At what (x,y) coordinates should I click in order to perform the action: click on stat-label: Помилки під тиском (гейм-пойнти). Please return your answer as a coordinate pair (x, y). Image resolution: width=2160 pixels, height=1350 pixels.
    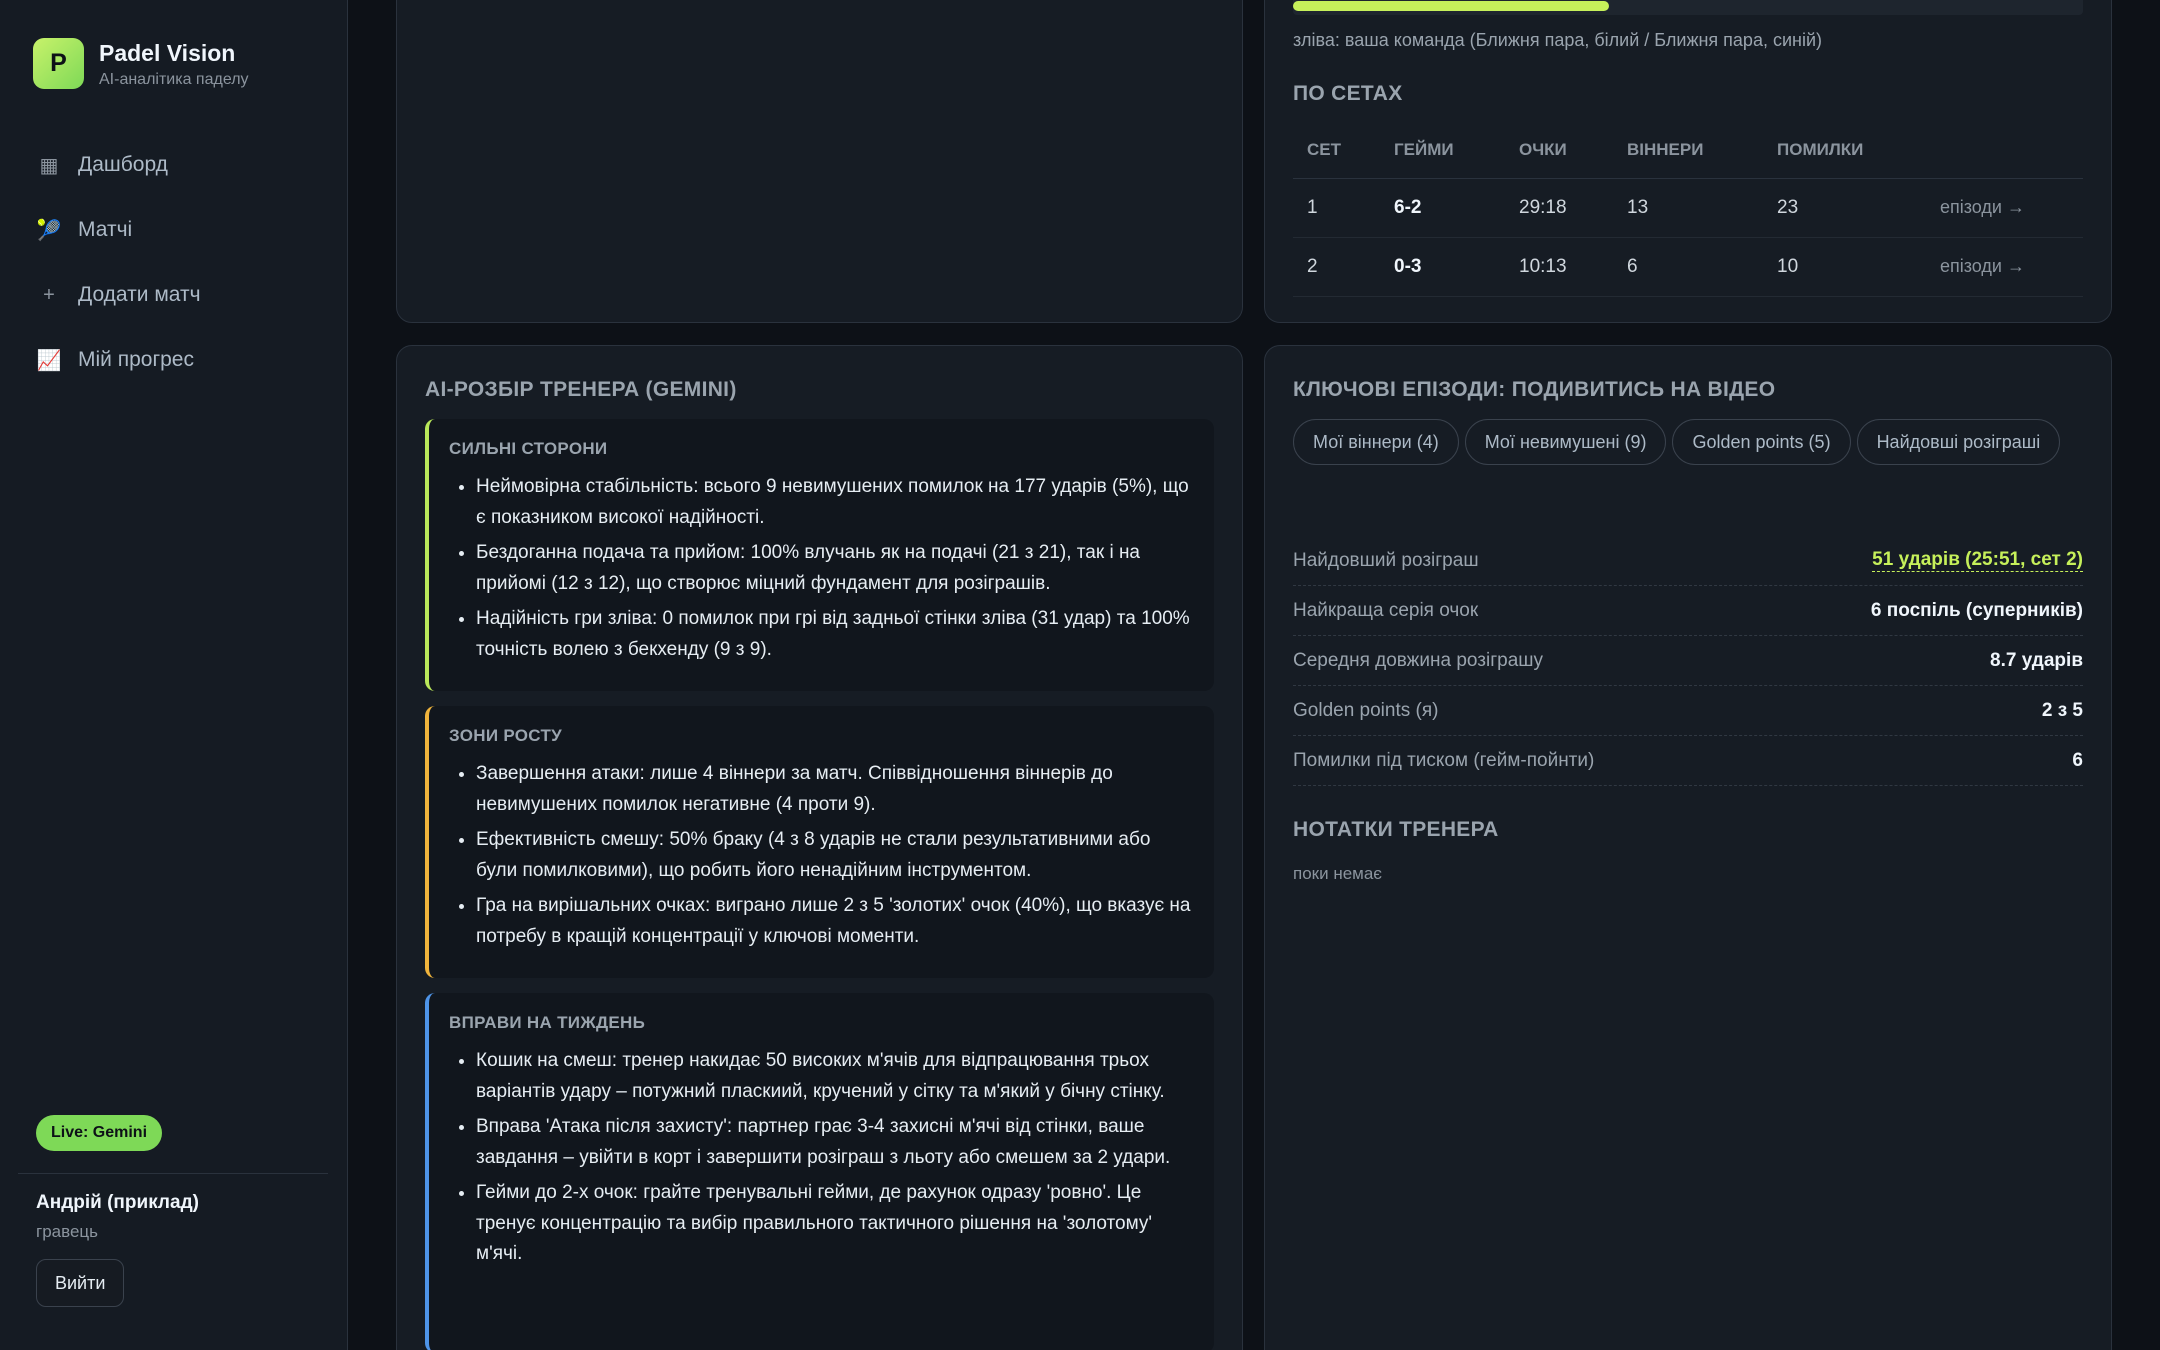
    Looking at the image, I should click on (1444, 760).